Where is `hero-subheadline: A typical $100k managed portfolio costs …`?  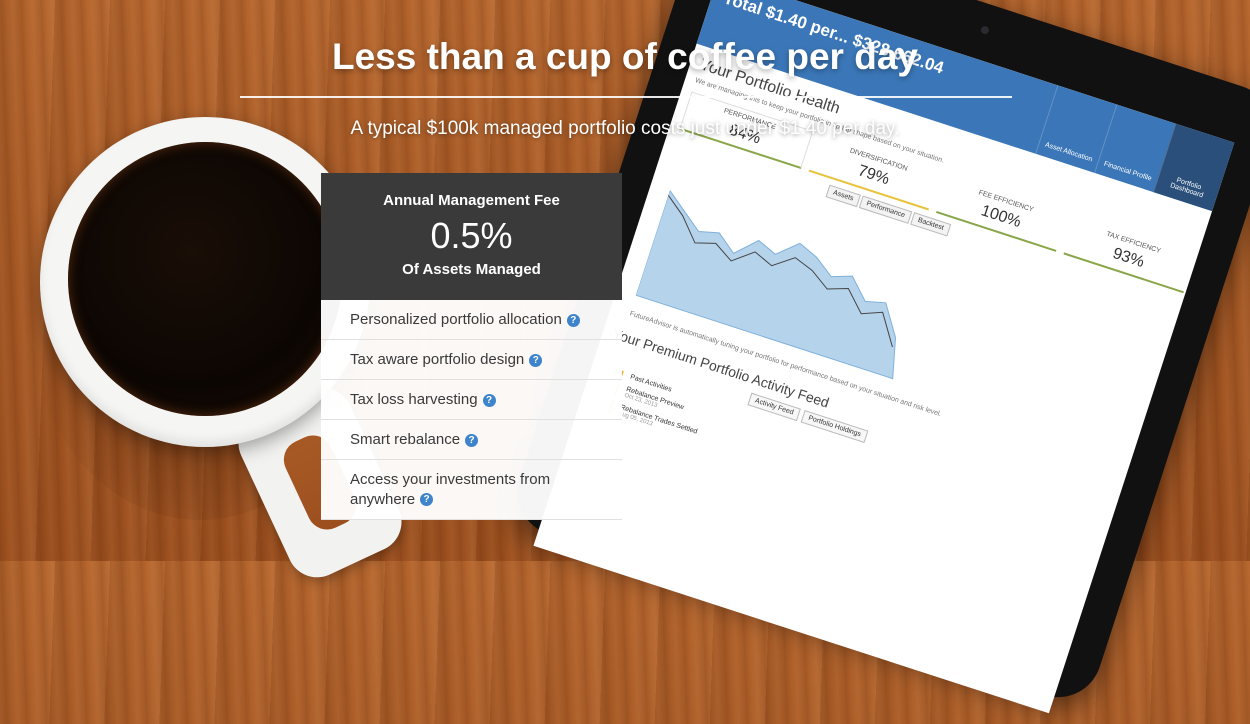
hero-subheadline: A typical $100k managed portfolio costs … is located at coordinates (625, 128).